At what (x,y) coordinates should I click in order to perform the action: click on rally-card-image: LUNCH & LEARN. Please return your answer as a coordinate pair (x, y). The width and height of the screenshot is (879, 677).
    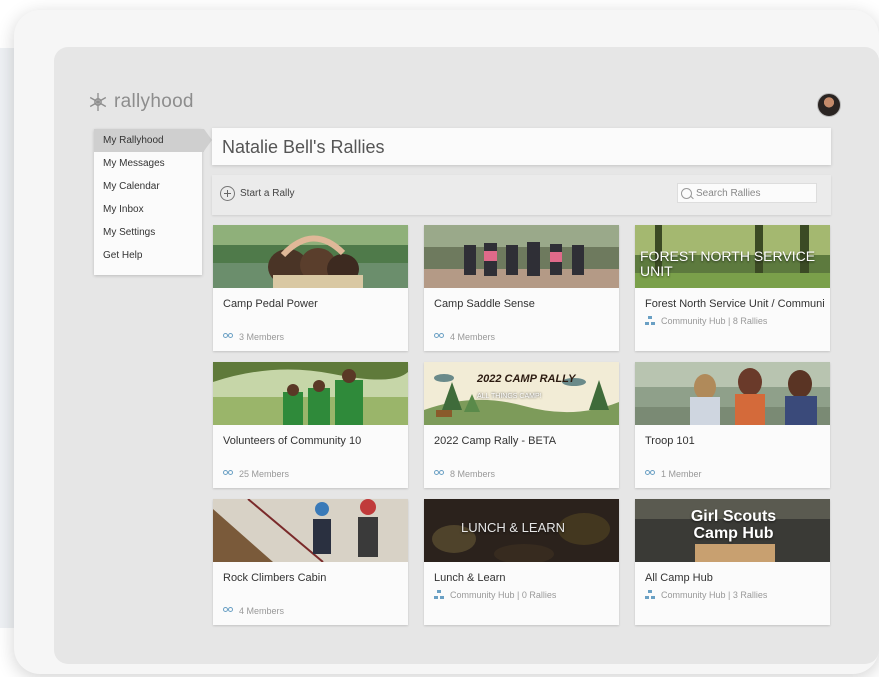
    Looking at the image, I should click on (521, 530).